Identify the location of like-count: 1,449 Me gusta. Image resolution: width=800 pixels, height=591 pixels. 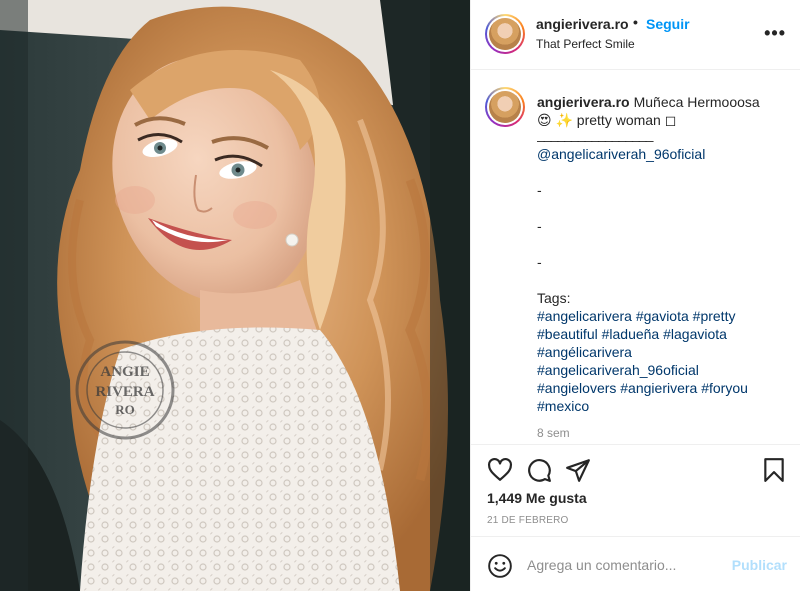
(537, 498).